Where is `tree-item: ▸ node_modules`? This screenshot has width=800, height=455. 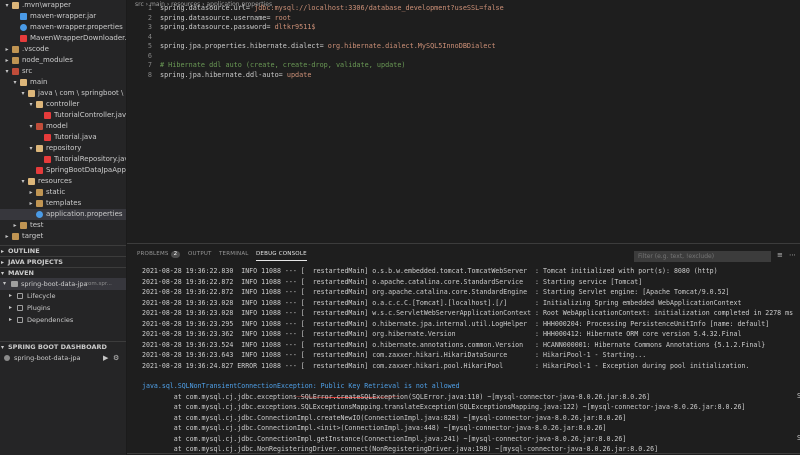
tree-item: ▸ node_modules is located at coordinates (63, 60).